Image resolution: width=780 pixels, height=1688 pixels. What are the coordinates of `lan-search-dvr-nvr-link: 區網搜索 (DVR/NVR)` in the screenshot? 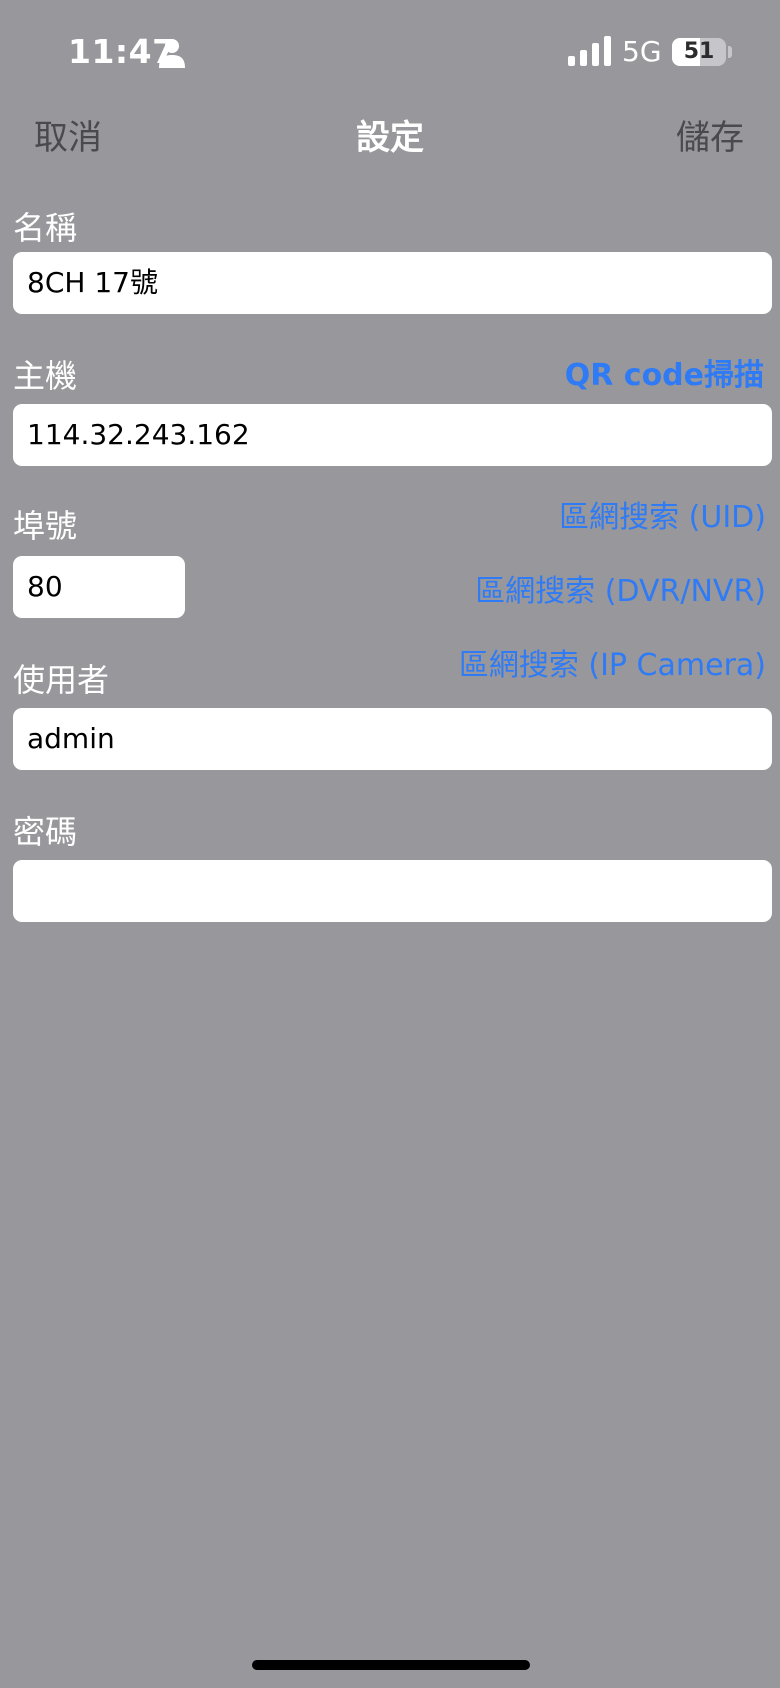 It's located at (620, 592).